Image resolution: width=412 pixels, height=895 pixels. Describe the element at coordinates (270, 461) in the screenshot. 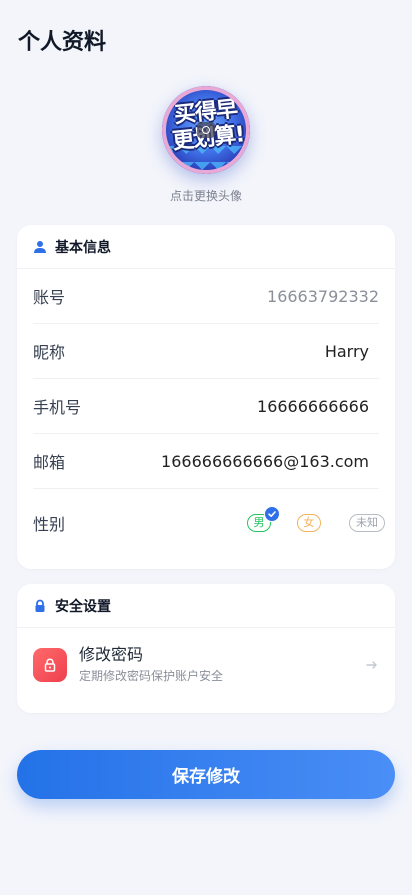

I see `email-field: 166666666666@163.com` at that location.